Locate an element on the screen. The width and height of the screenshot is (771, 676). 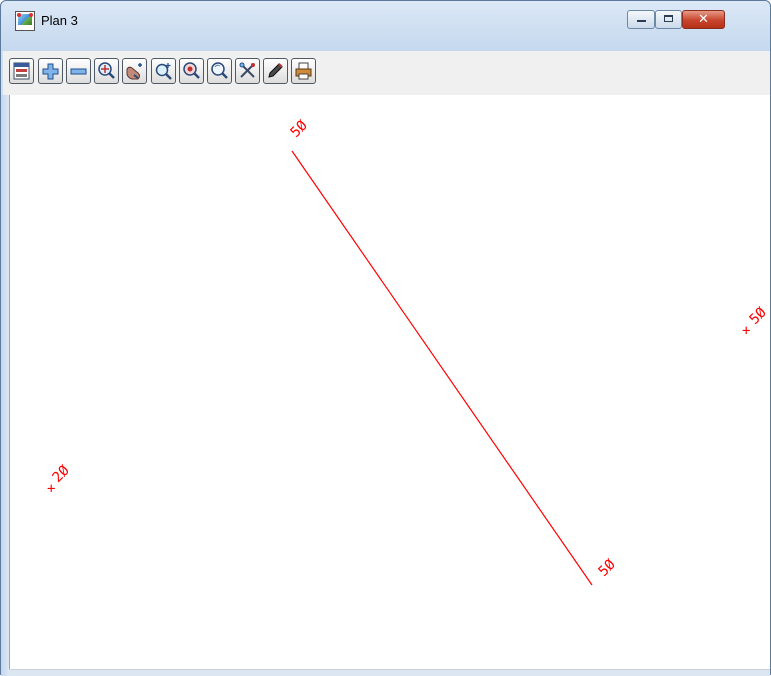
pan-hand-icon is located at coordinates (134, 71).